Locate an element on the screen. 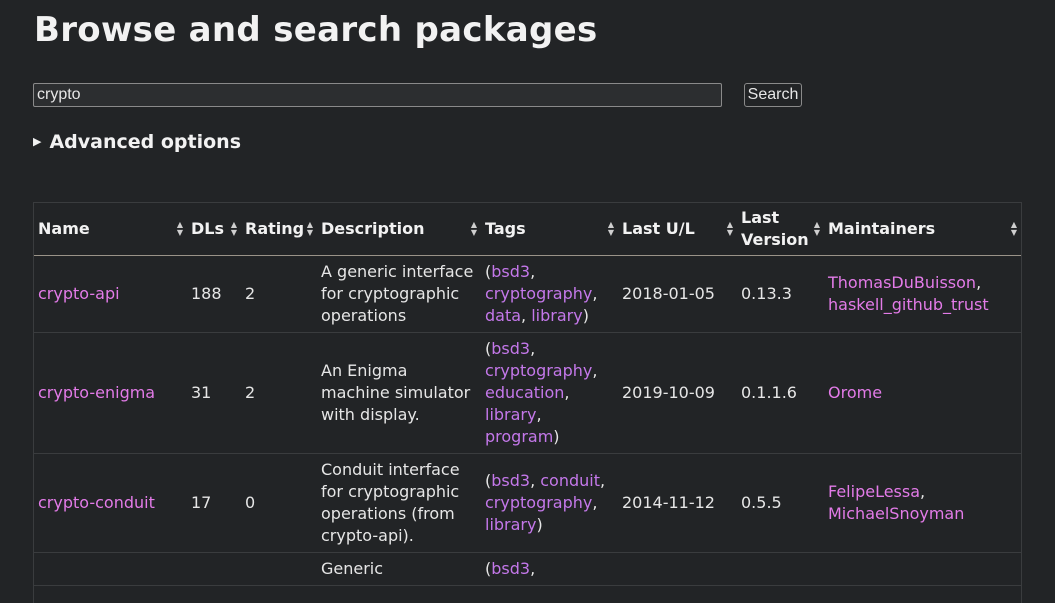  maintainers-cell: Orome is located at coordinates (922, 393).